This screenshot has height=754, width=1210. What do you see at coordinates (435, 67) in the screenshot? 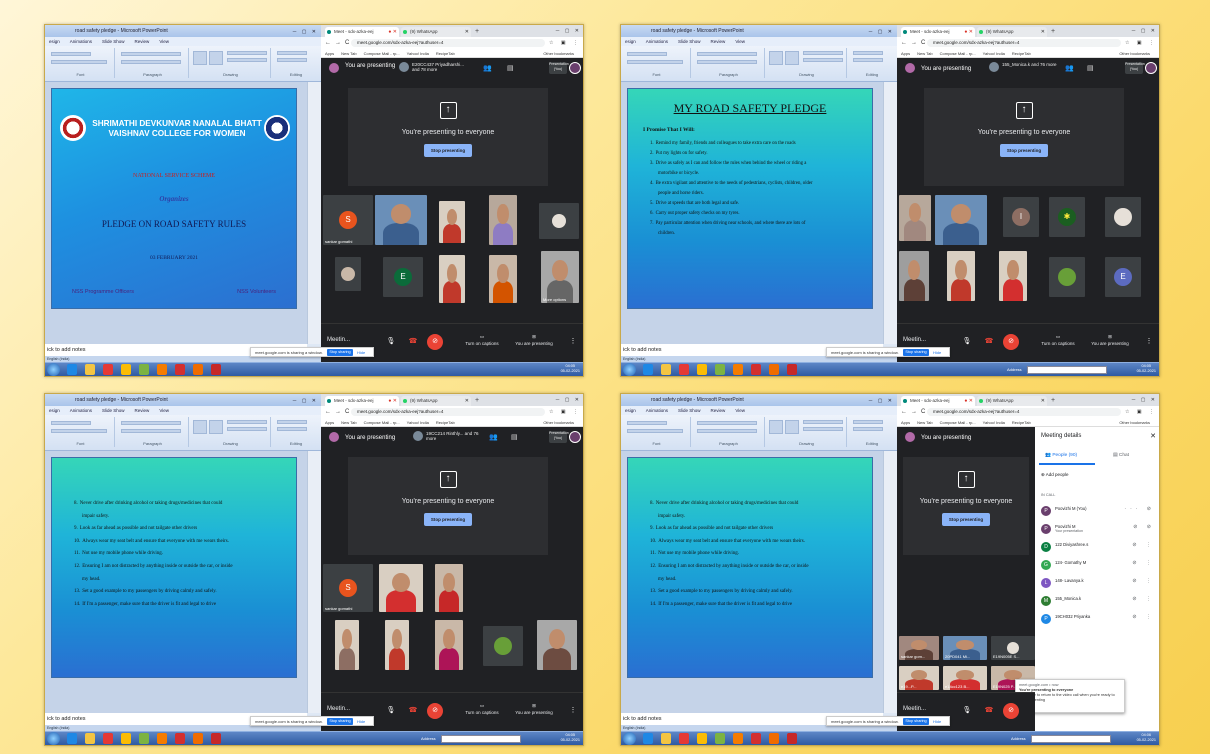
I see `pinned-participants: E20CC437 Priyadharshi... and 78 more` at bounding box center [435, 67].